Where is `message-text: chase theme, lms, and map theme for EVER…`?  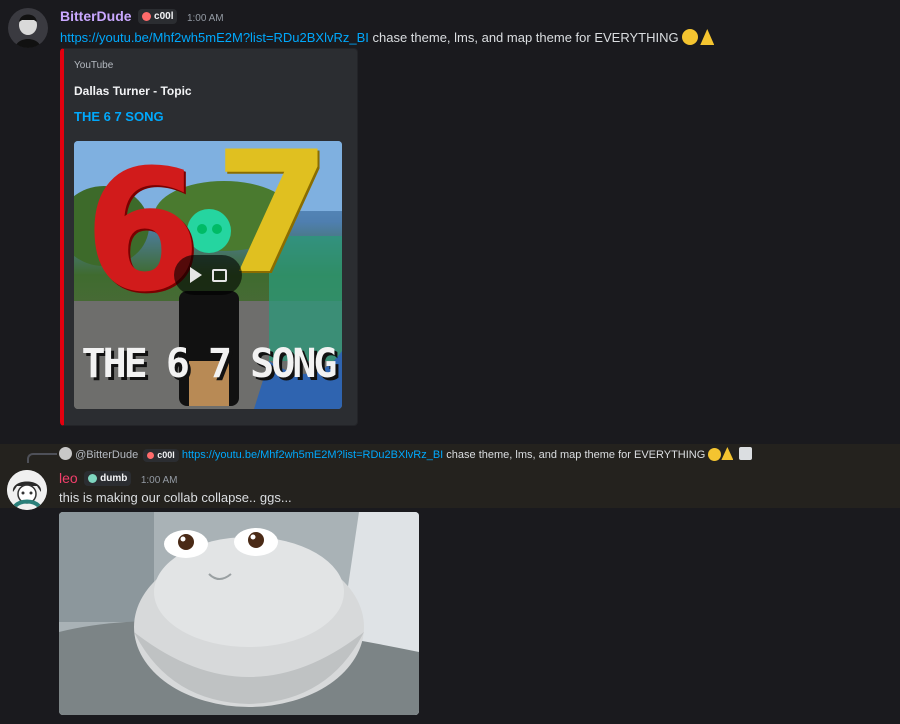
message-text: chase theme, lms, and map theme for EVER… is located at coordinates (523, 37).